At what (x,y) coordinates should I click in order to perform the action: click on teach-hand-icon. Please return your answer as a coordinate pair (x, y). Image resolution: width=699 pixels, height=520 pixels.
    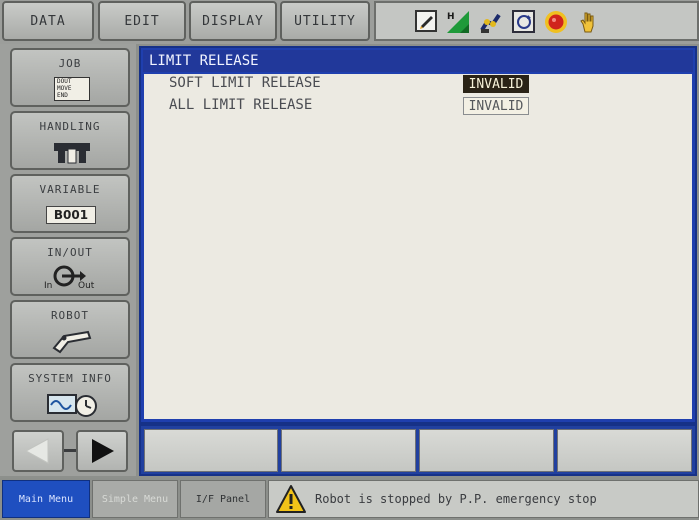
    Looking at the image, I should click on (588, 22).